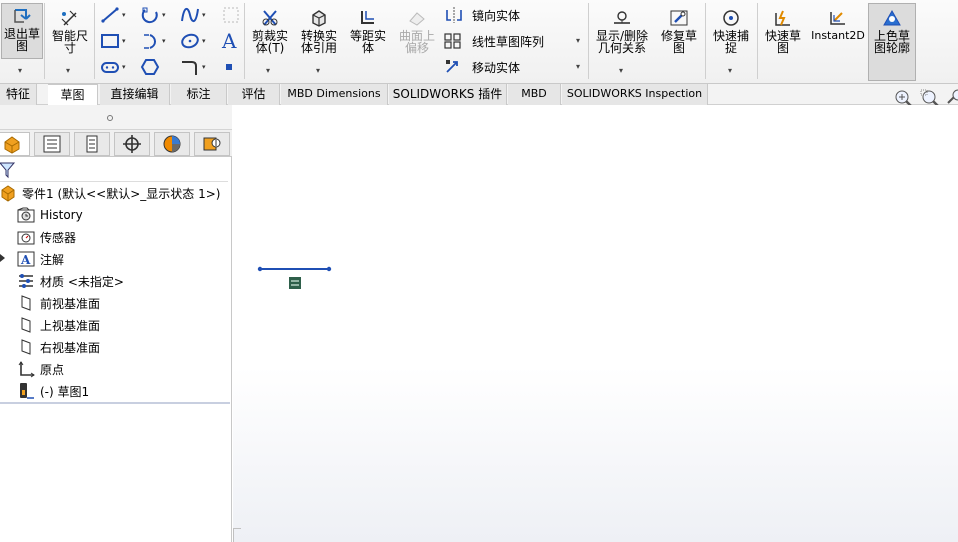  Describe the element at coordinates (135, 94) in the screenshot. I see `tab-direct-editing: 直接编辑` at that location.